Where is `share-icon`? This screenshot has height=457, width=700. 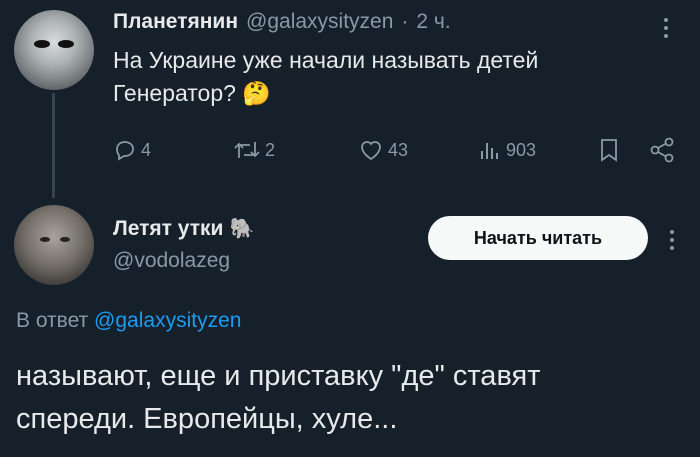 share-icon is located at coordinates (662, 150).